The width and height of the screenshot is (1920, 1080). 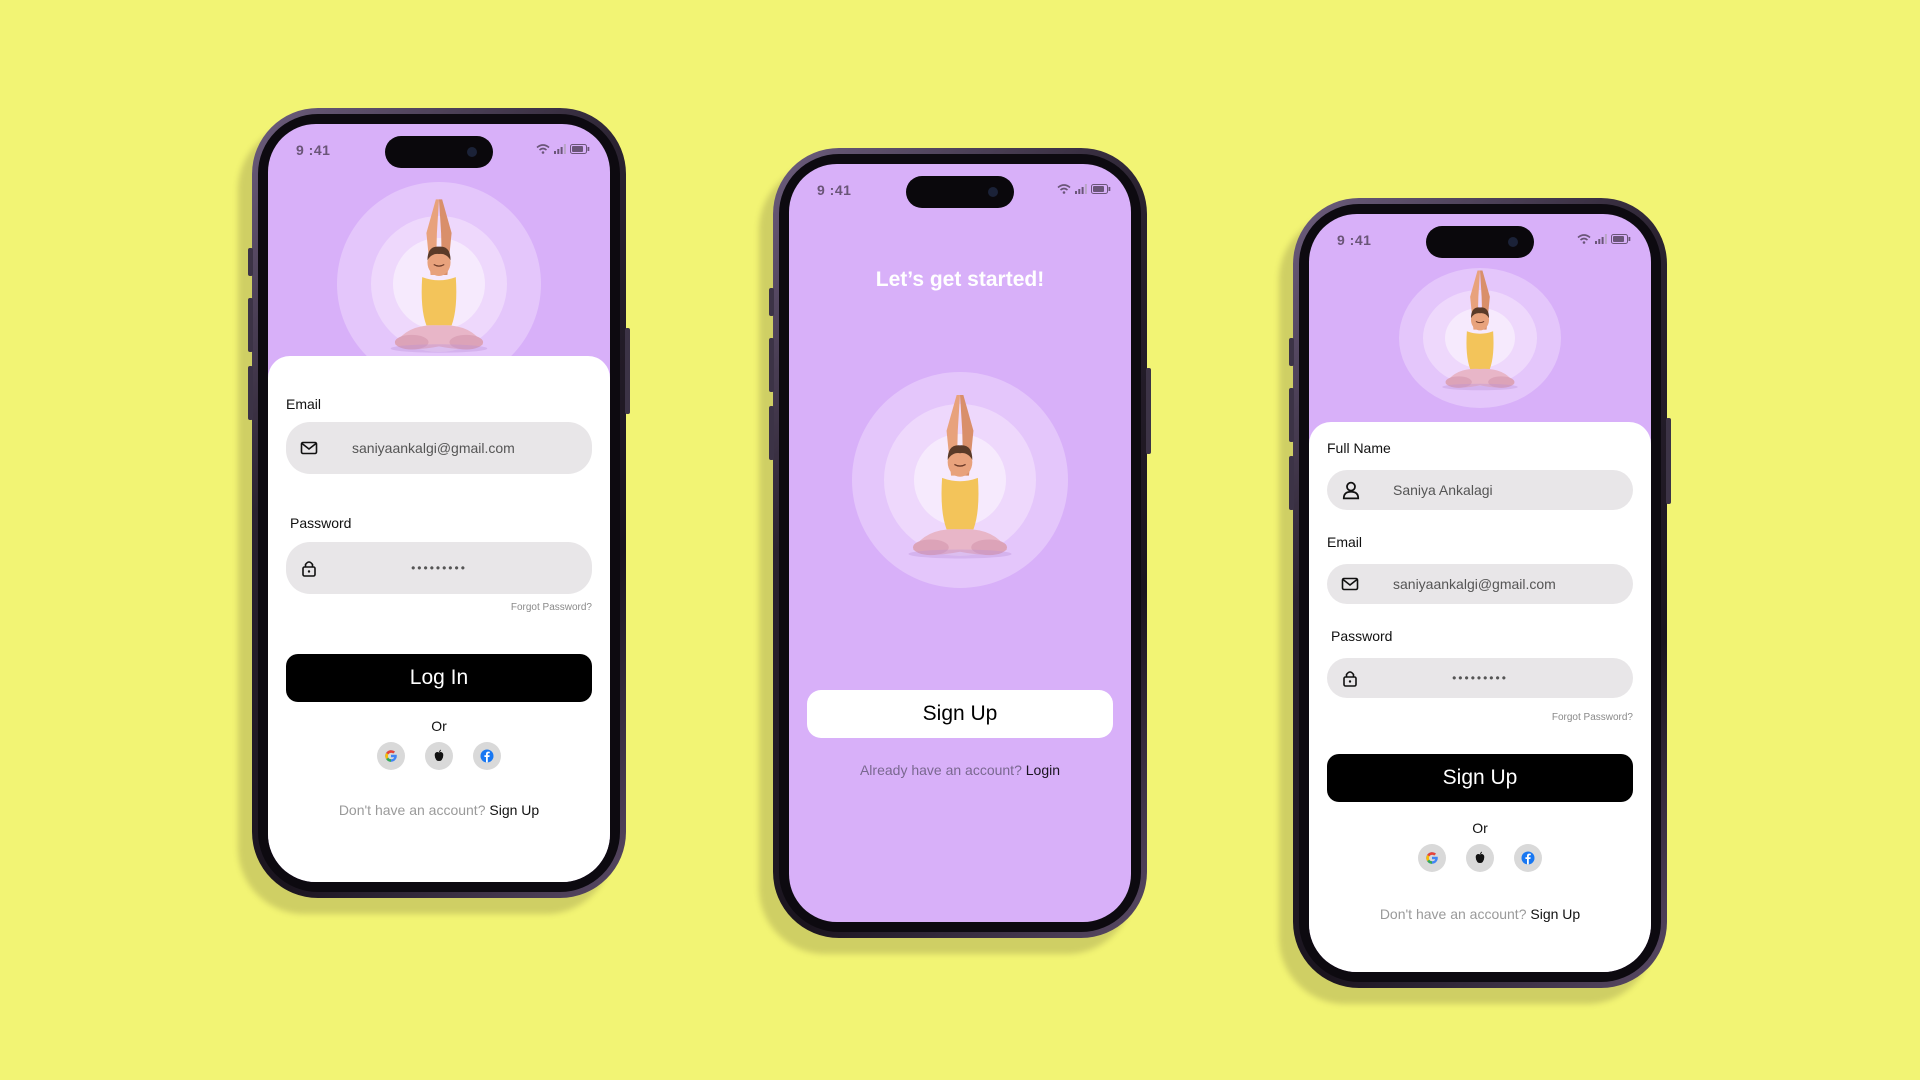 What do you see at coordinates (1043, 770) in the screenshot?
I see `login-link: Login` at bounding box center [1043, 770].